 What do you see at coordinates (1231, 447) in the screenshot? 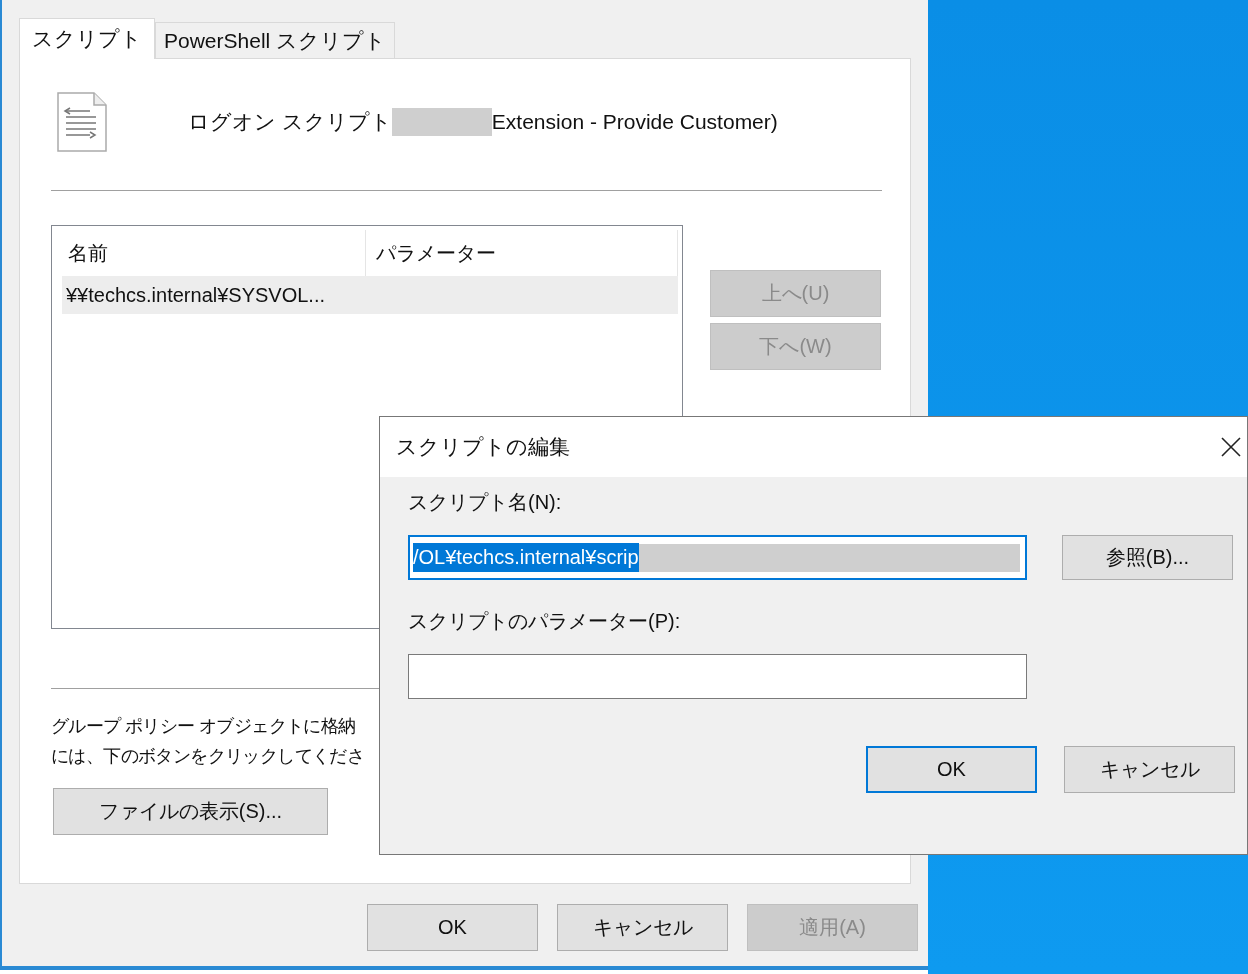
I see `close-icon` at bounding box center [1231, 447].